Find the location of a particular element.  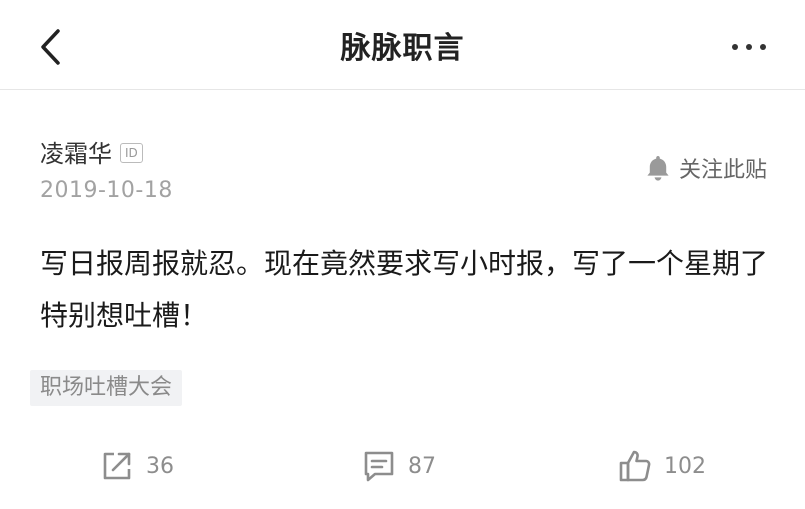

comment-count: 87 is located at coordinates (422, 466).